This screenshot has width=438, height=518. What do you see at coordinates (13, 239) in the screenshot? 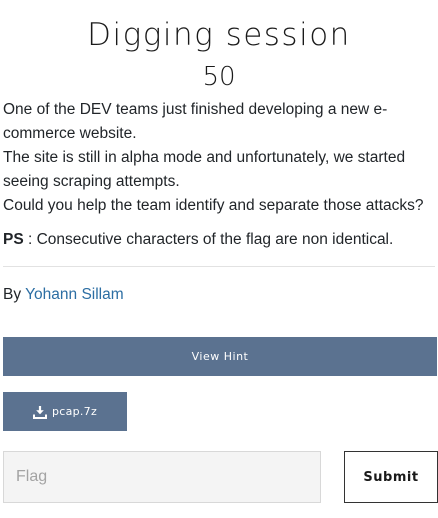
I see `ps-label: PS` at bounding box center [13, 239].